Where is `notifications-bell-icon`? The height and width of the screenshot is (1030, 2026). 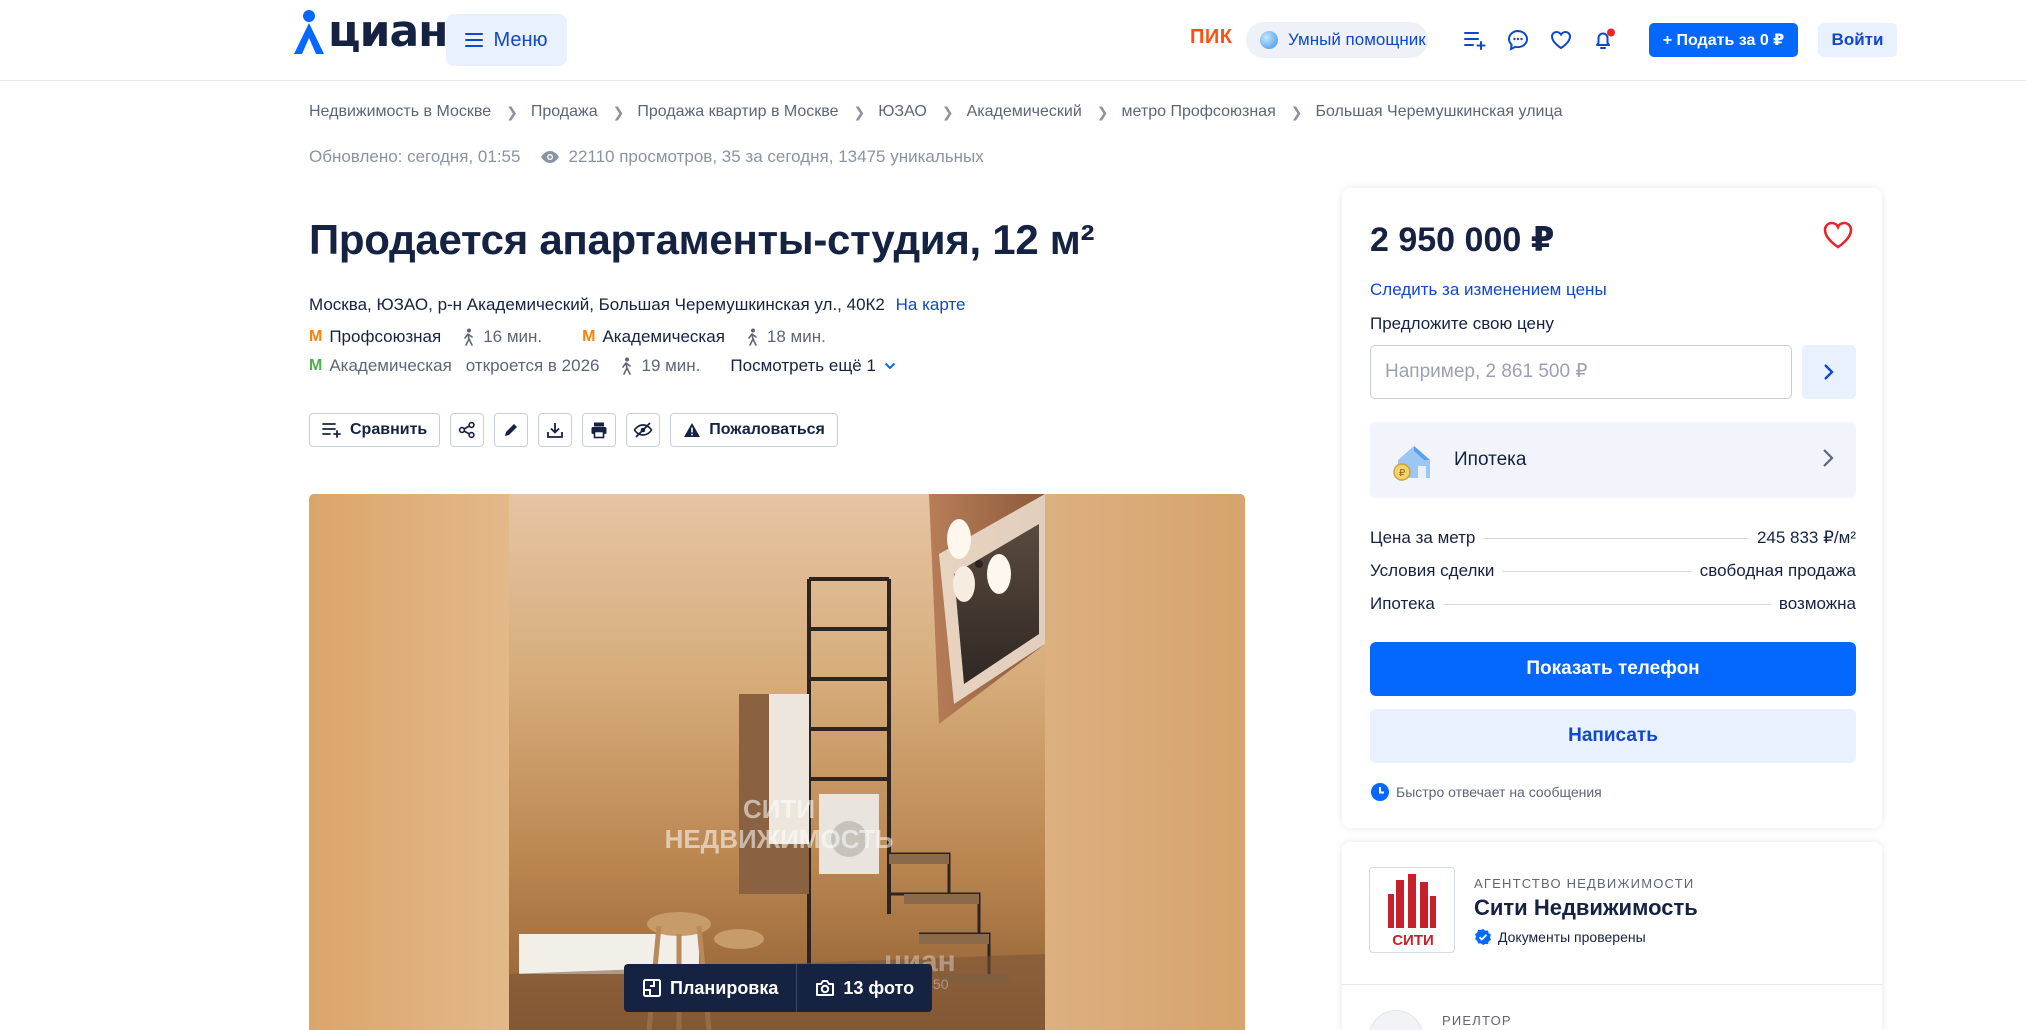
notifications-bell-icon is located at coordinates (1604, 40).